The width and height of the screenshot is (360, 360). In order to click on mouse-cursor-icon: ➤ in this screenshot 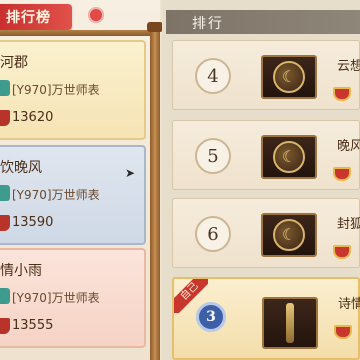, I will do `click(130, 173)`.